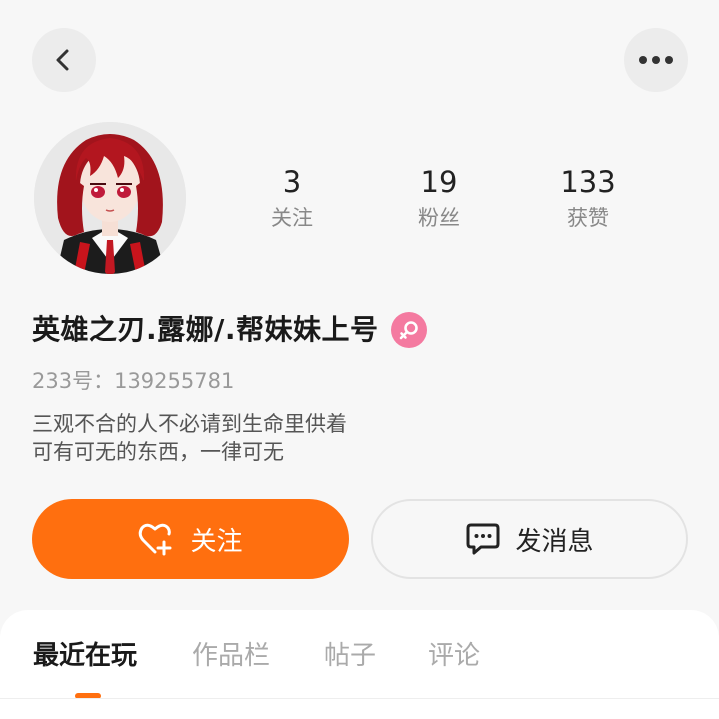 This screenshot has height=719, width=719. I want to click on user-id: 233号：139255781, so click(133, 381).